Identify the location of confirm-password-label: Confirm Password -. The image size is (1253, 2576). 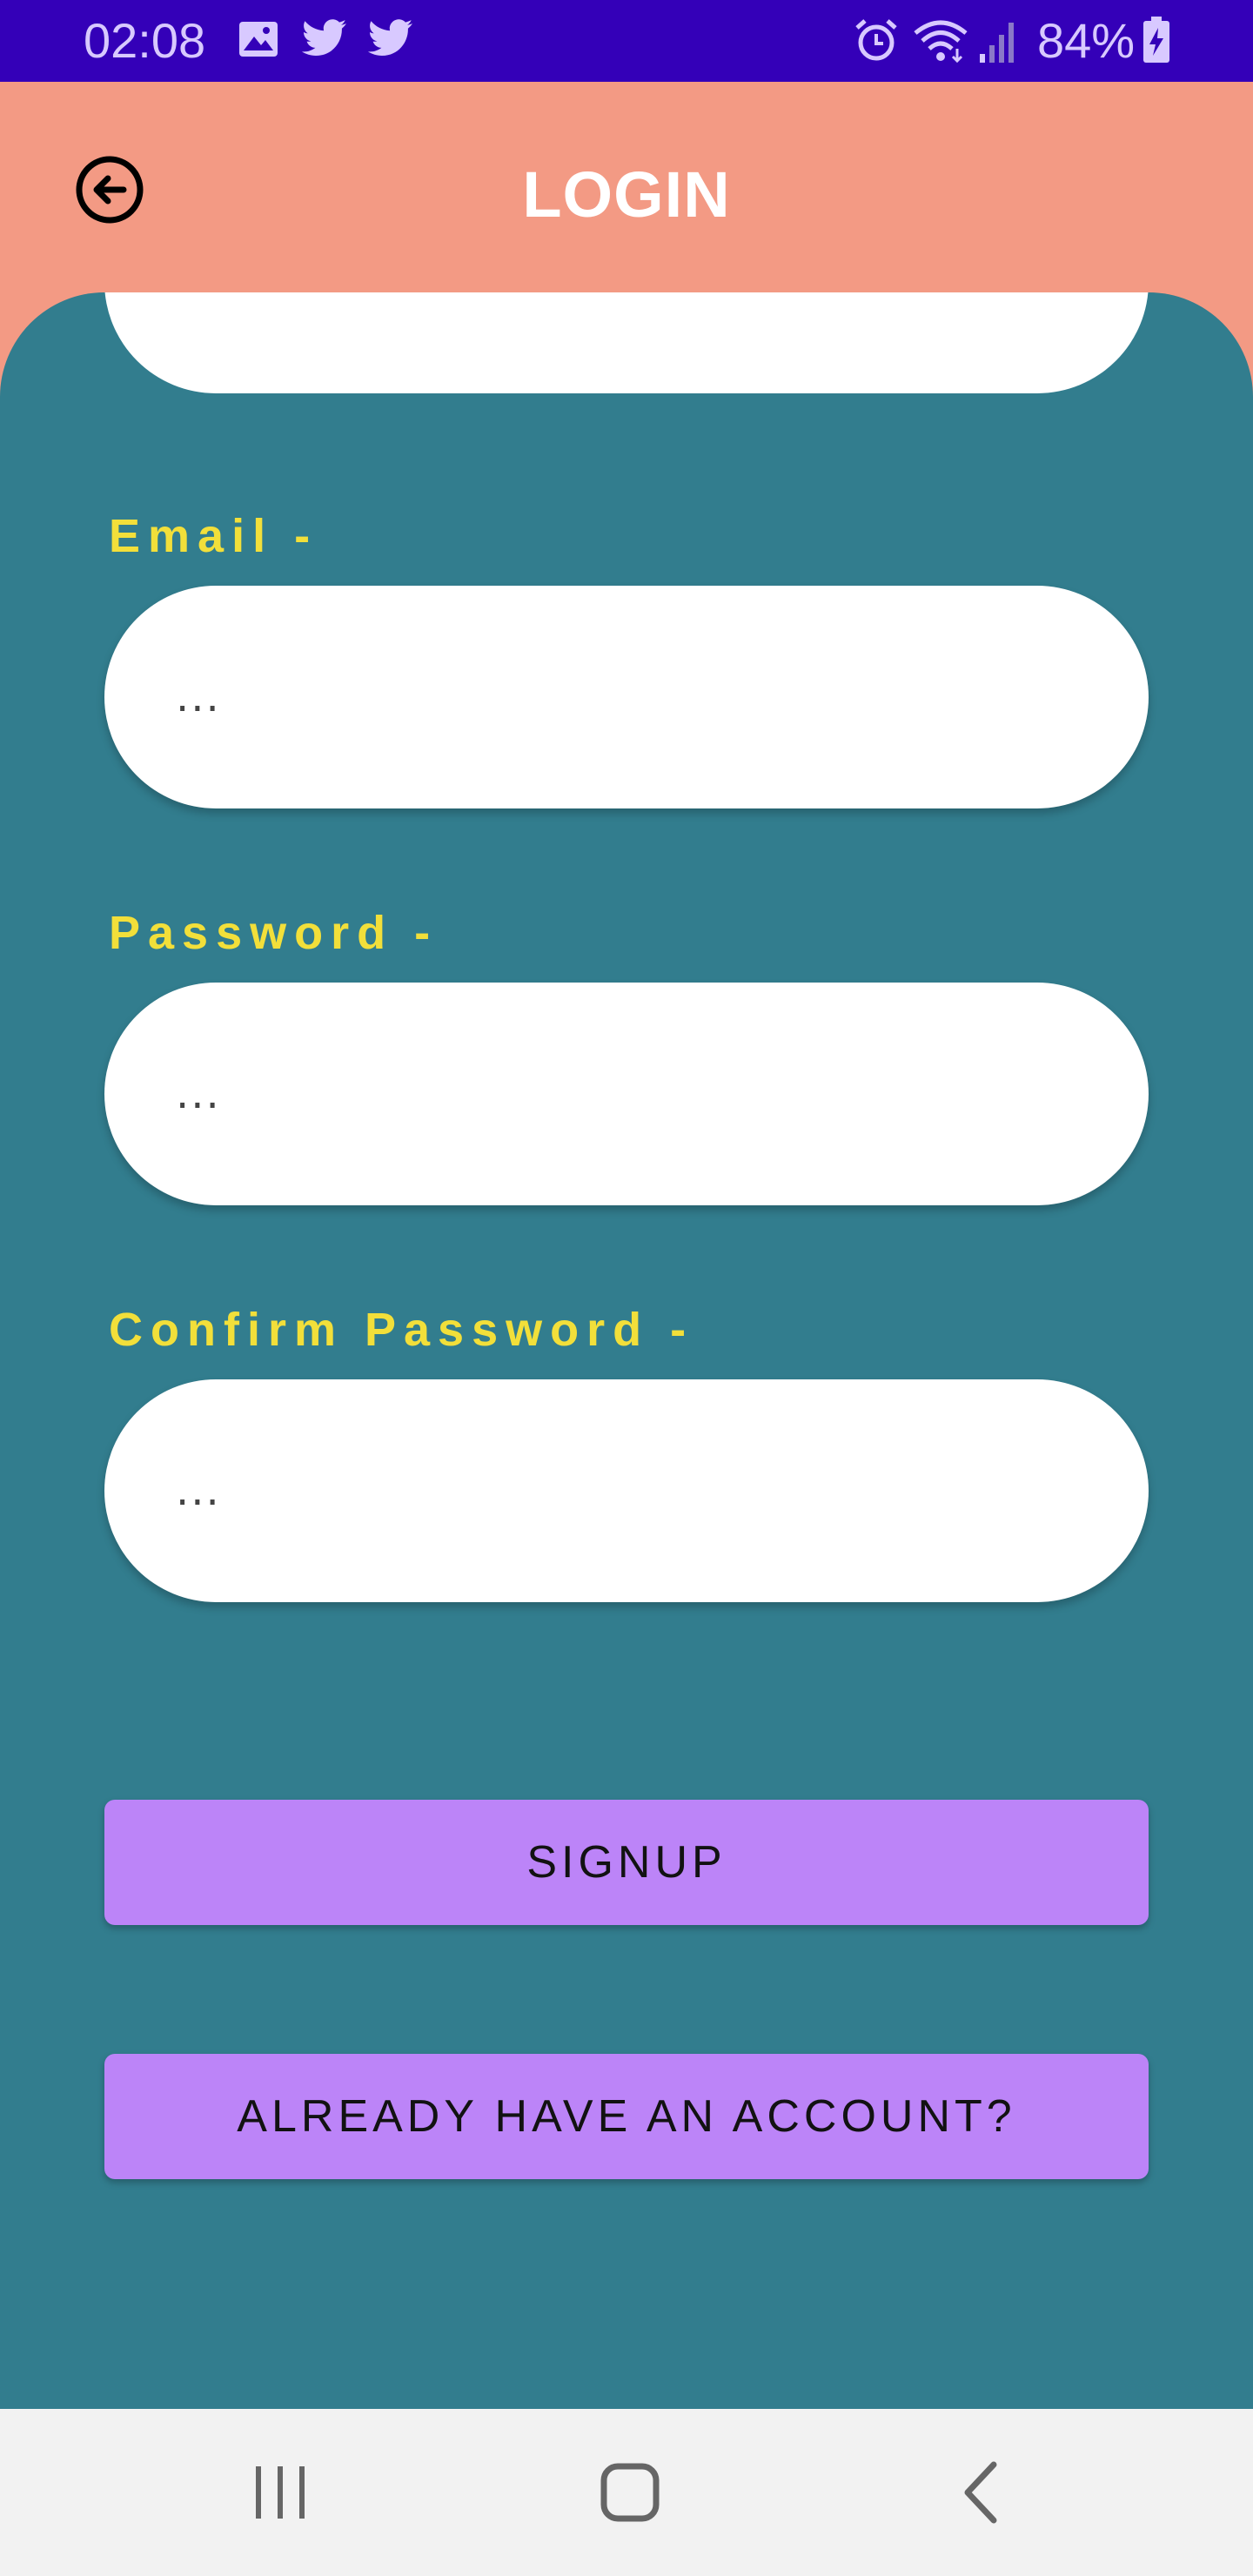
(401, 1330).